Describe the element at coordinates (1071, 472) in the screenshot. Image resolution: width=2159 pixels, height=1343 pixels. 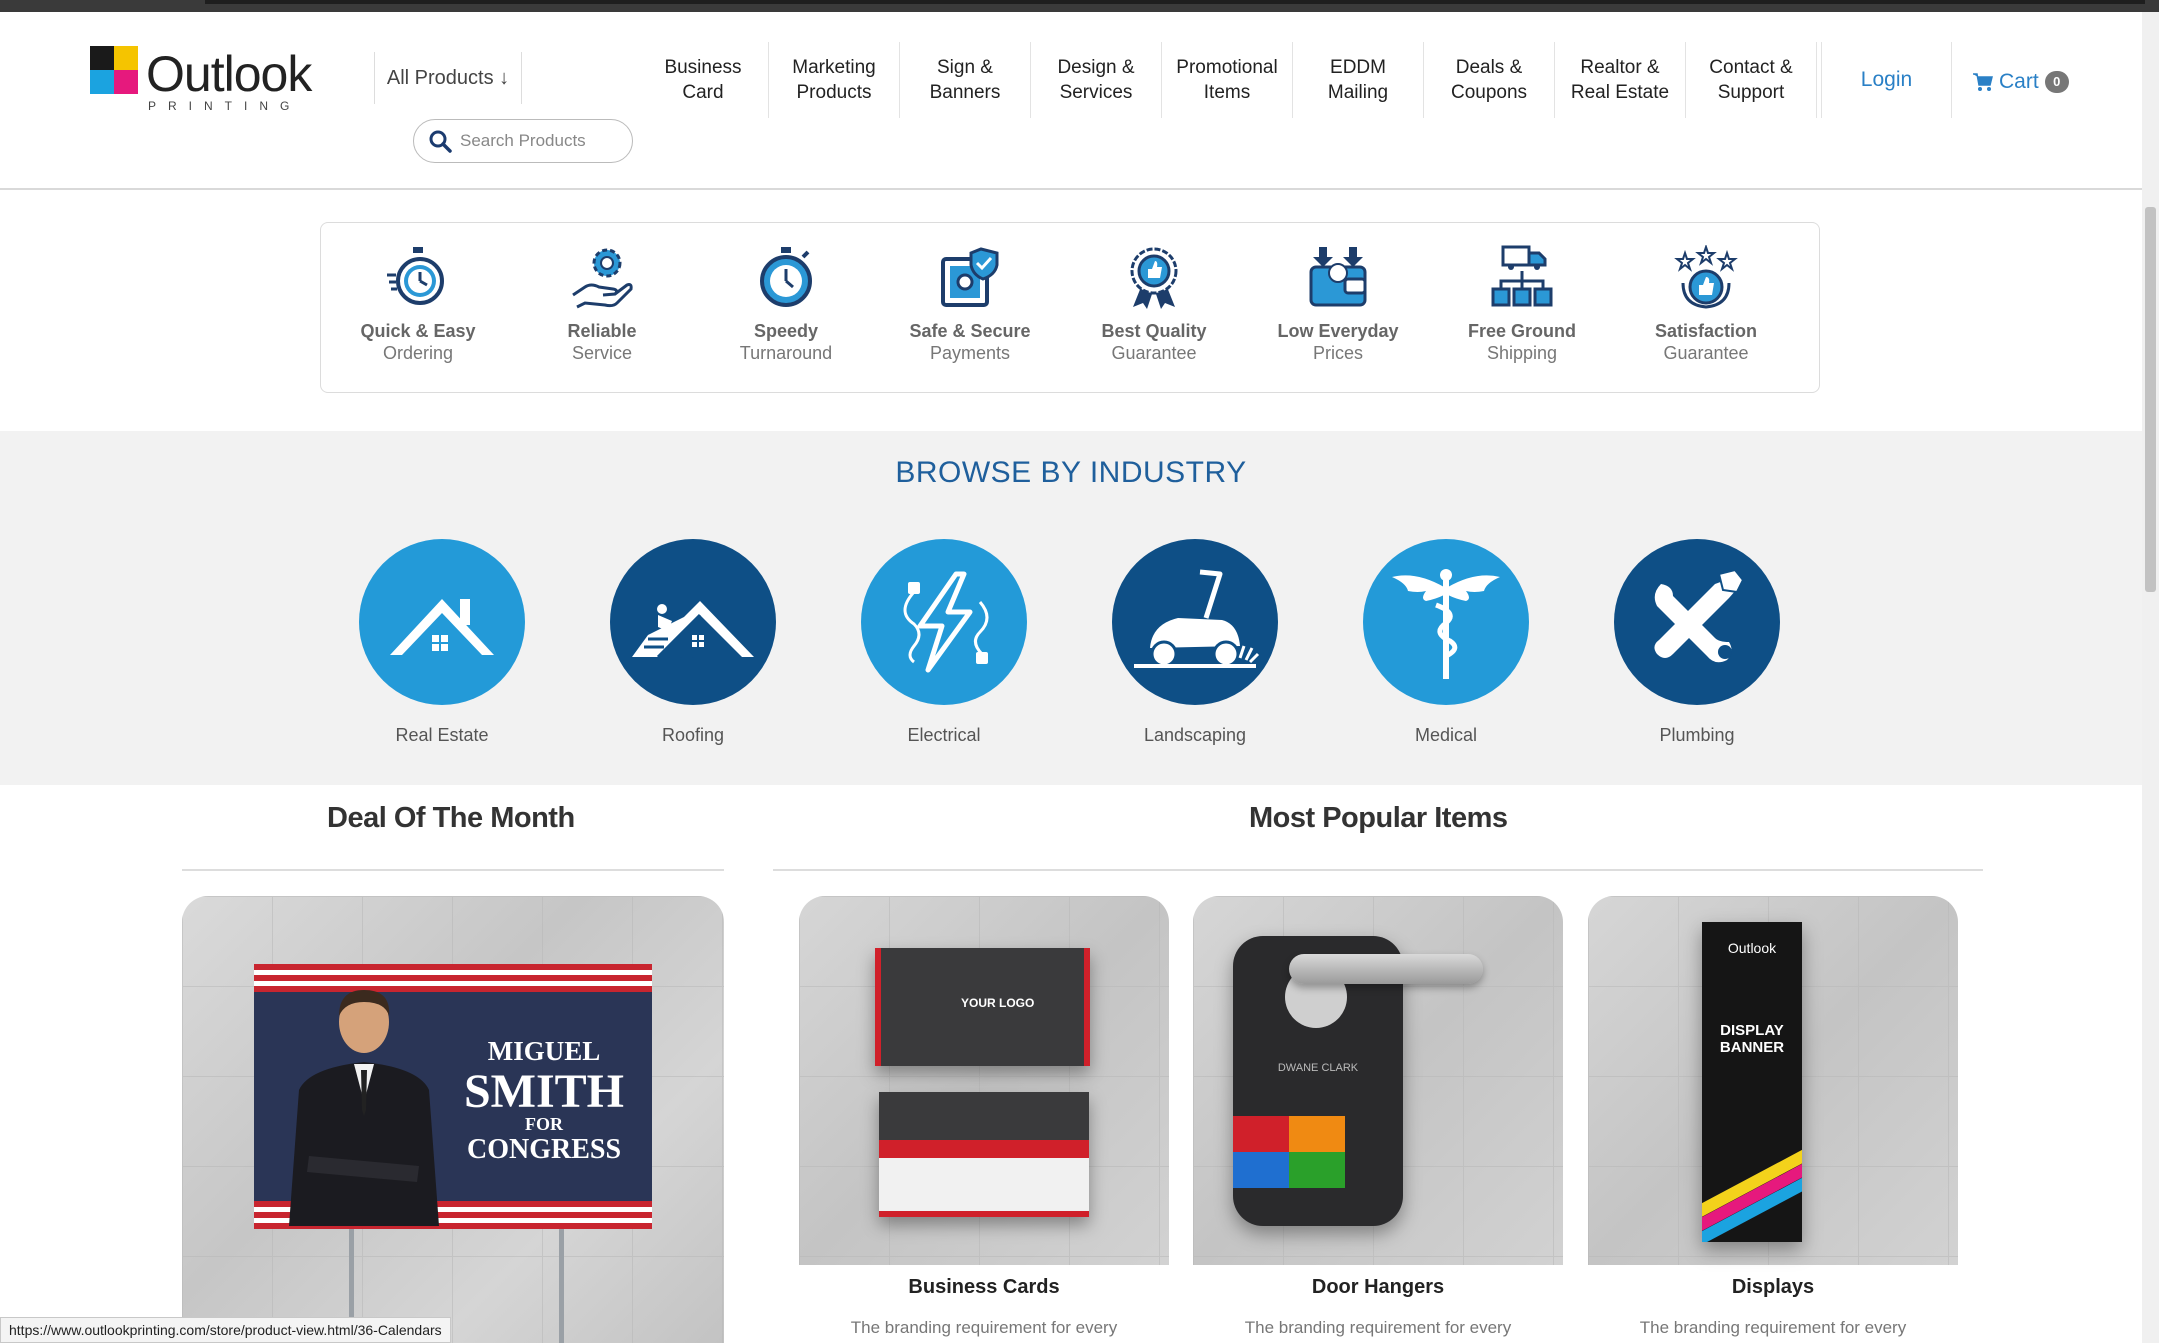
I see `section-title: BROWSE BY INDUSTRY` at that location.